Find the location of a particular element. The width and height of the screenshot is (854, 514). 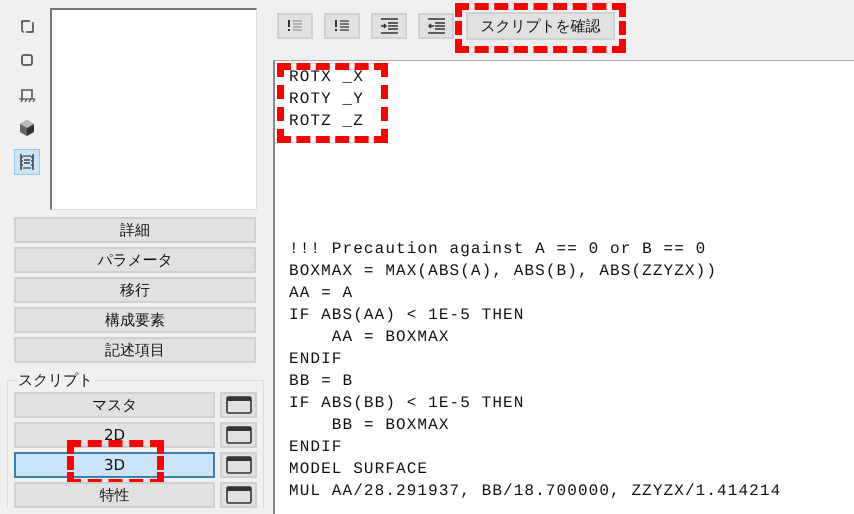

code-line: ROTX _X is located at coordinates (326, 77).